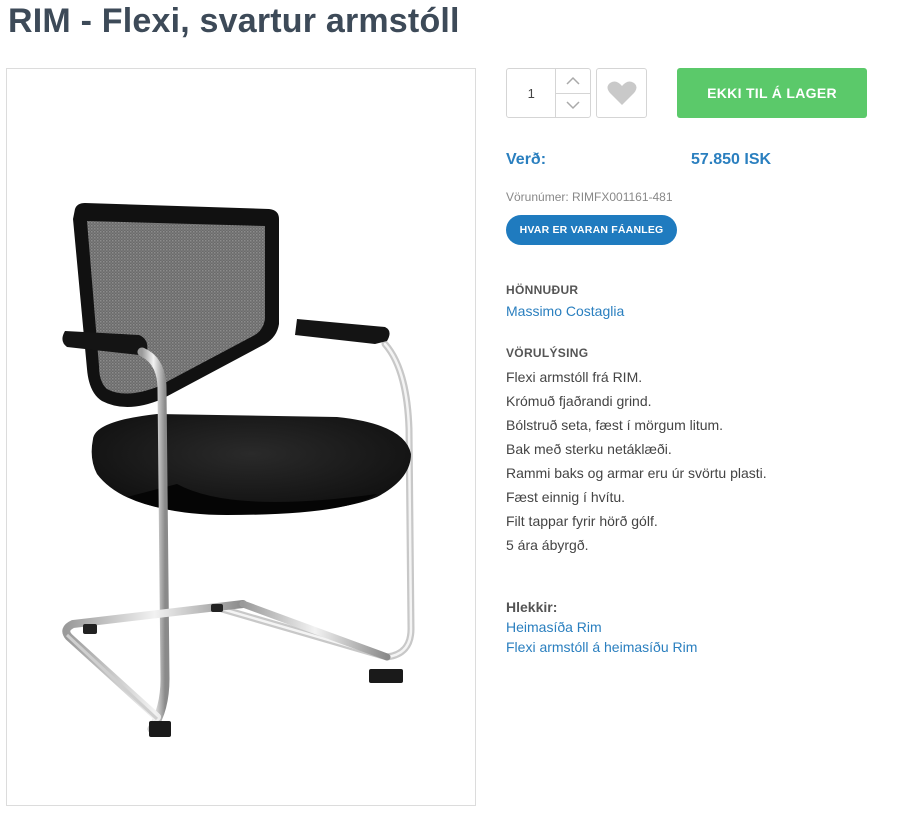 The image size is (917, 816). Describe the element at coordinates (591, 230) in the screenshot. I see `where-available-button: HVAR ER VARAN FÁANLEG` at that location.